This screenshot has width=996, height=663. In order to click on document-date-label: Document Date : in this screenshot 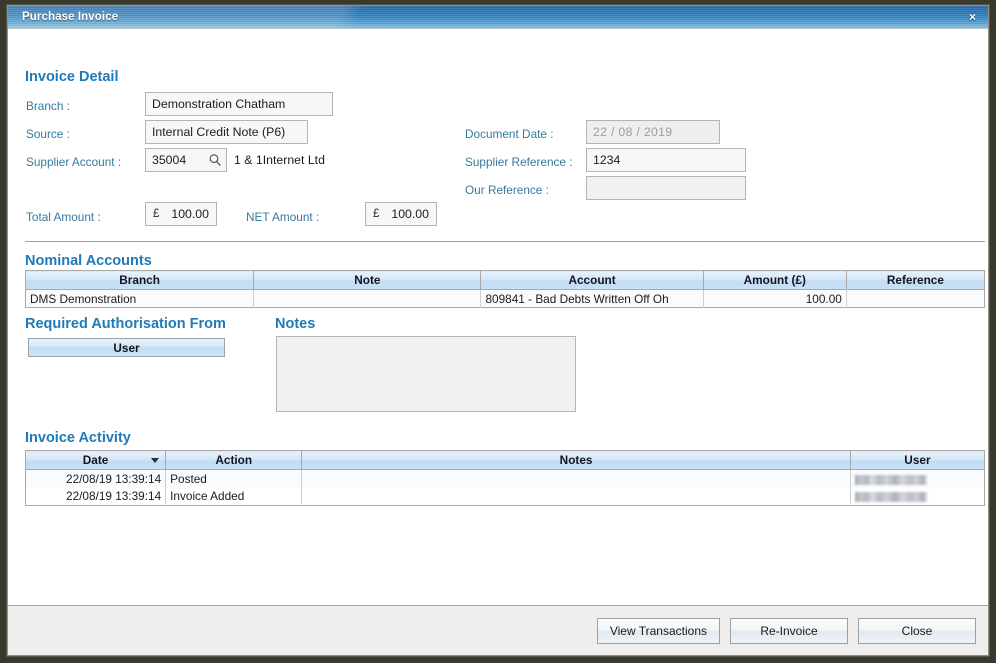, I will do `click(509, 134)`.